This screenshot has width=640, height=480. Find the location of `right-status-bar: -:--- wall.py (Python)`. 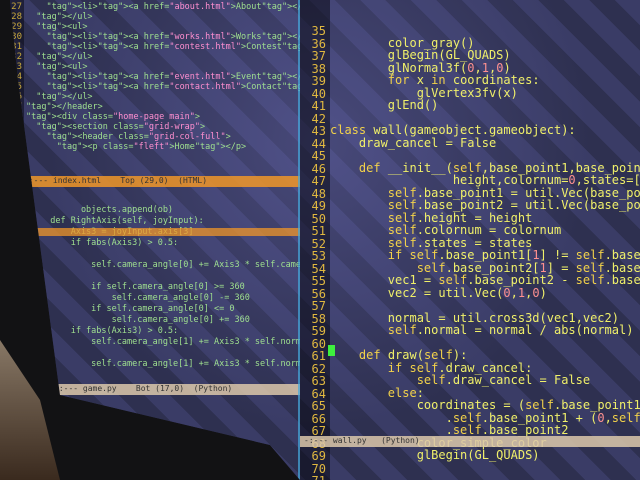

right-status-bar: -:--- wall.py (Python) is located at coordinates (470, 441).